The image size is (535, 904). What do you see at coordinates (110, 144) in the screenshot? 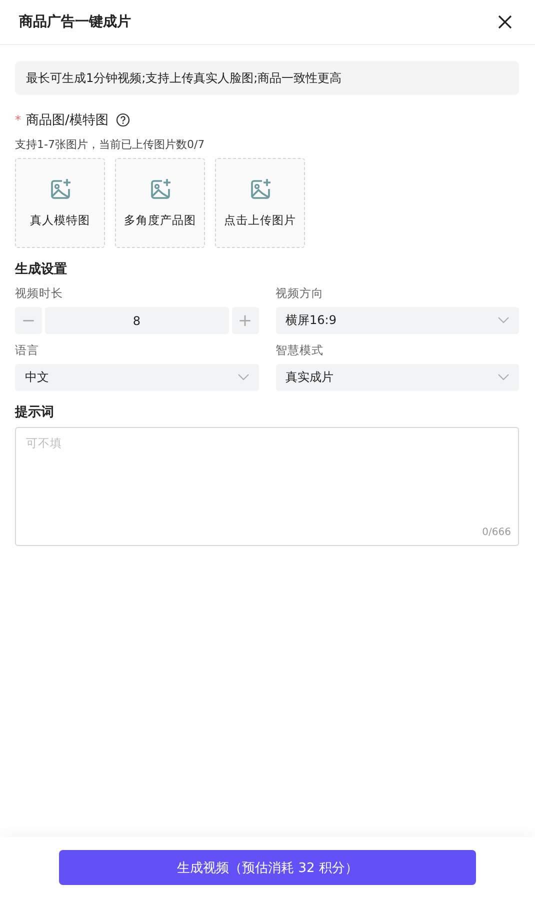
I see `upload-hint: 支持1-7张图片，当前已上传图片数0/7` at bounding box center [110, 144].